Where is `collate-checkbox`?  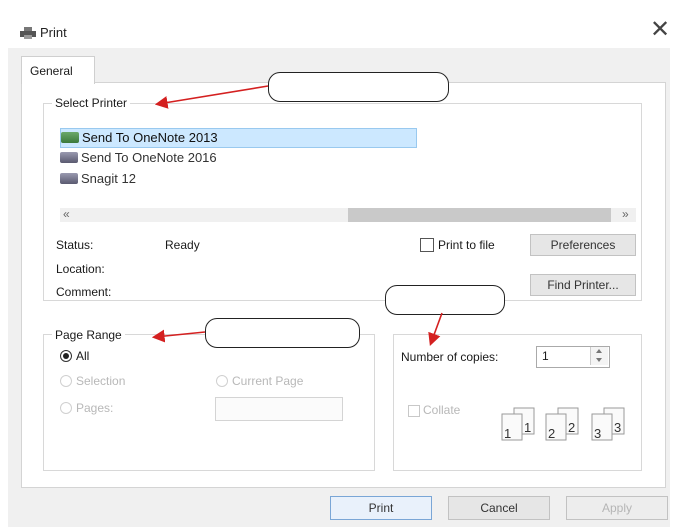
collate-checkbox is located at coordinates (414, 411).